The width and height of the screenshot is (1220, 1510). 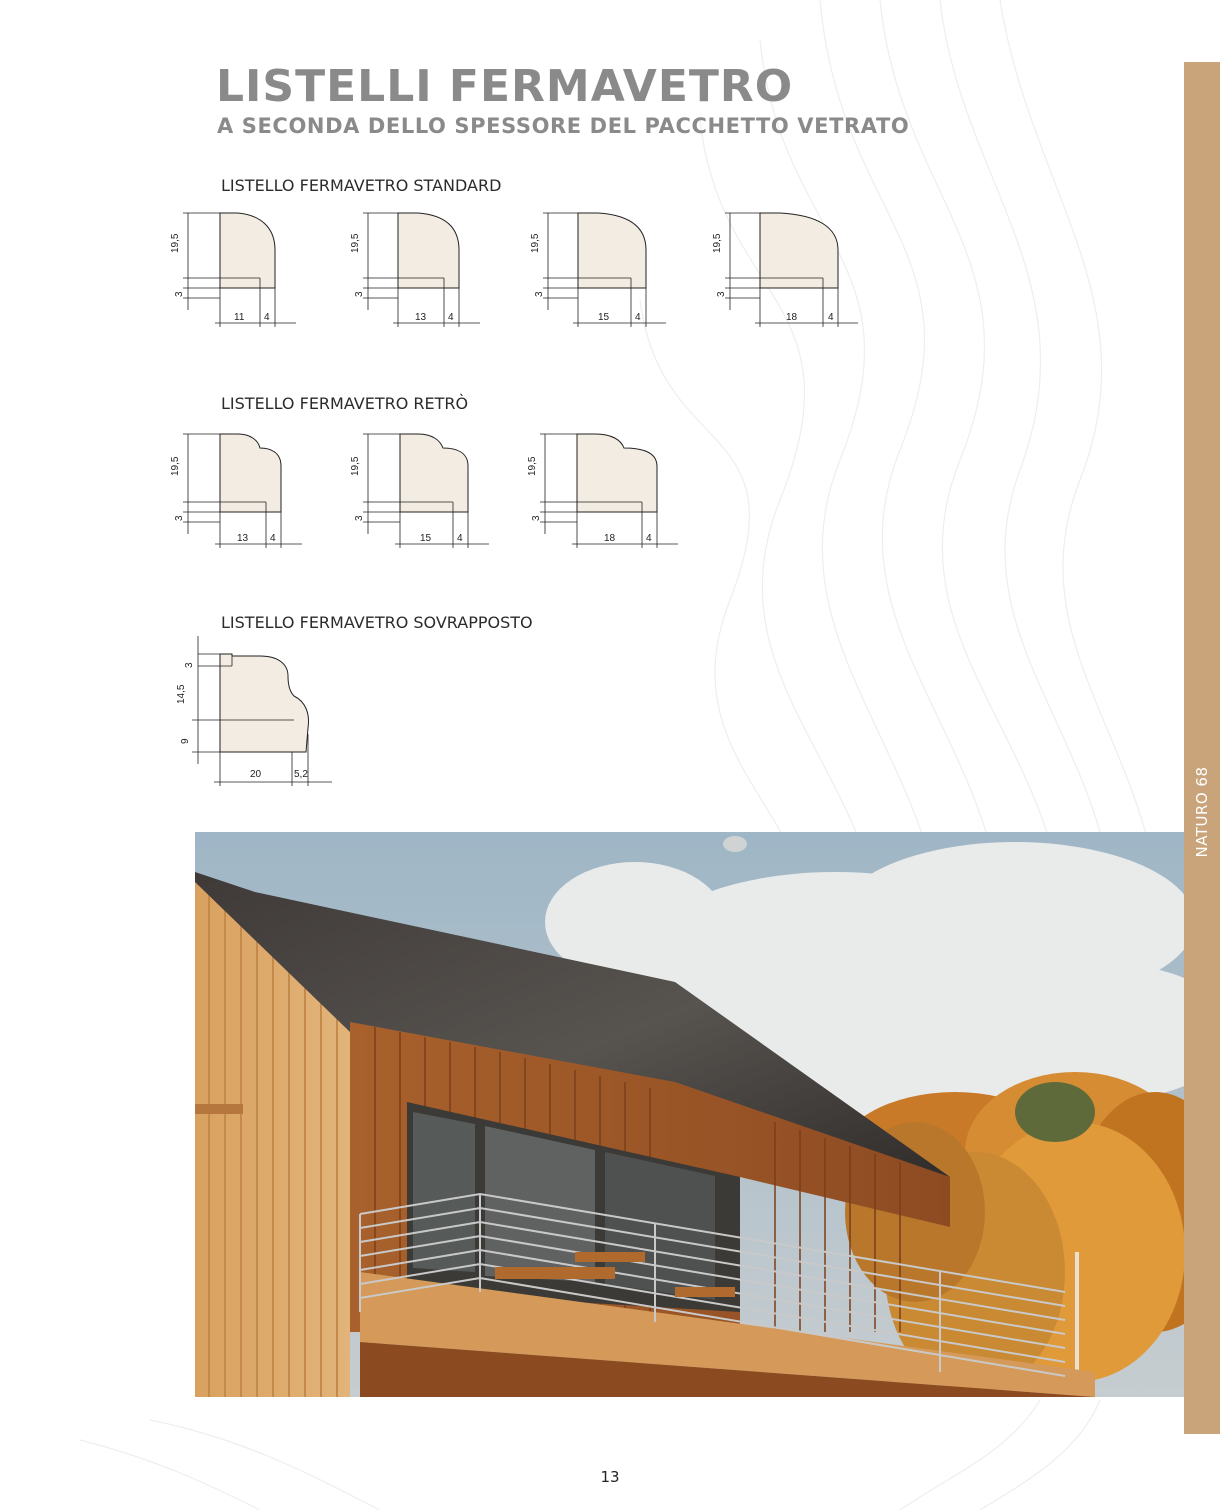 I want to click on profile-standard-11: 19,5 3 11 4, so click(x=233, y=269).